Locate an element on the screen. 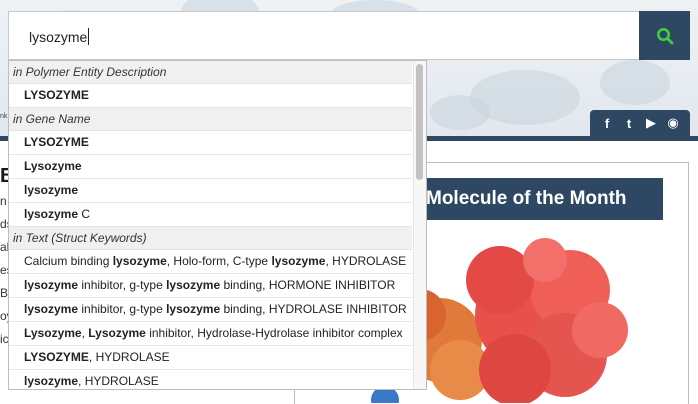 The image size is (698, 404). dropdown-scrollbar-thumb is located at coordinates (419, 122).